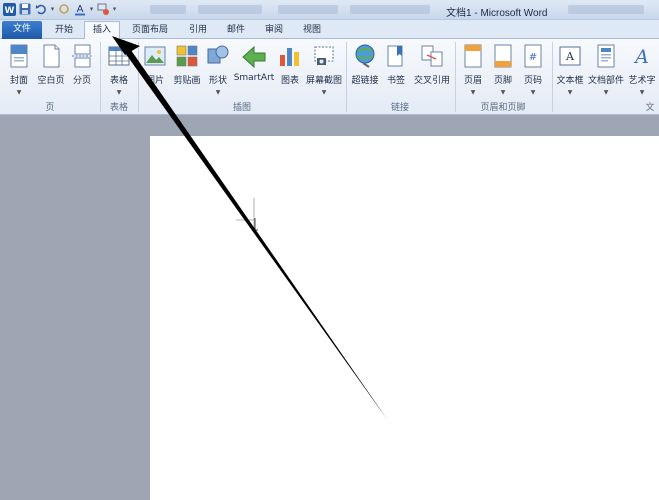 The width and height of the screenshot is (659, 500). What do you see at coordinates (18, 81) in the screenshot?
I see `cover-page-label: 封面` at bounding box center [18, 81].